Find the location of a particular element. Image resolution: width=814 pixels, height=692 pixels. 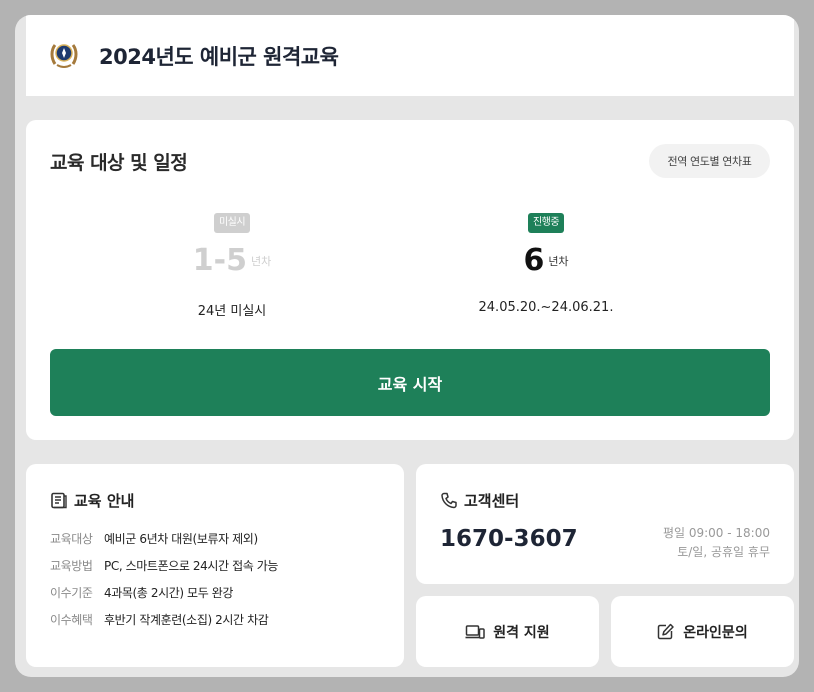

page-header: 2024년도 예비군 원격교육 is located at coordinates (410, 55).